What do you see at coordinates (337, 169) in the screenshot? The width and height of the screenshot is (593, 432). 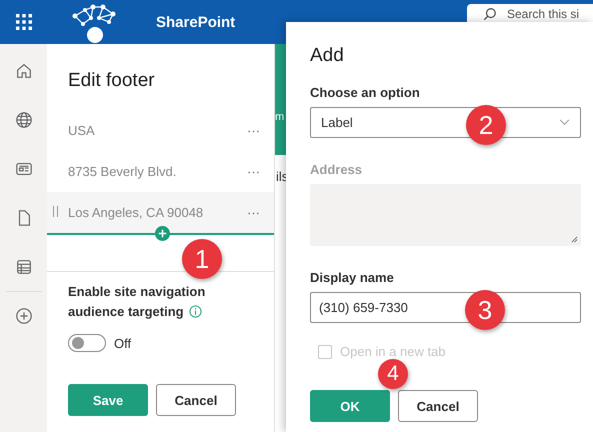 I see `field-label: Address` at bounding box center [337, 169].